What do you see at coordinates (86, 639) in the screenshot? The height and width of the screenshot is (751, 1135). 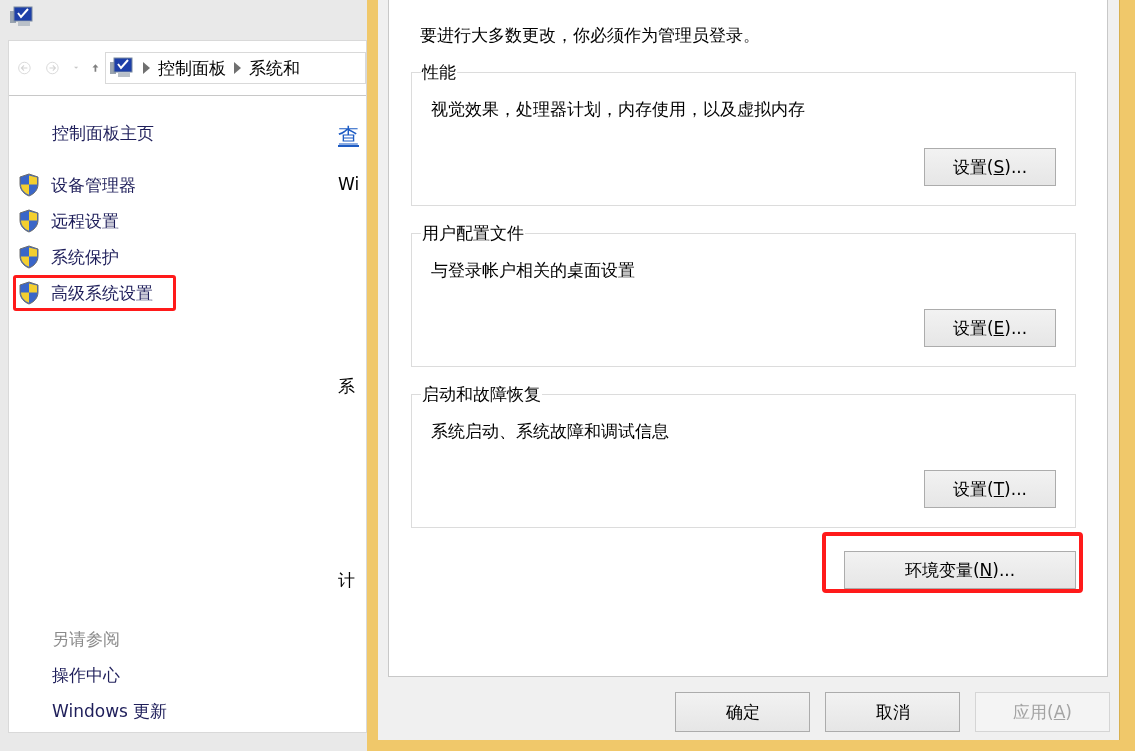 I see `section-heading: 另请参阅` at bounding box center [86, 639].